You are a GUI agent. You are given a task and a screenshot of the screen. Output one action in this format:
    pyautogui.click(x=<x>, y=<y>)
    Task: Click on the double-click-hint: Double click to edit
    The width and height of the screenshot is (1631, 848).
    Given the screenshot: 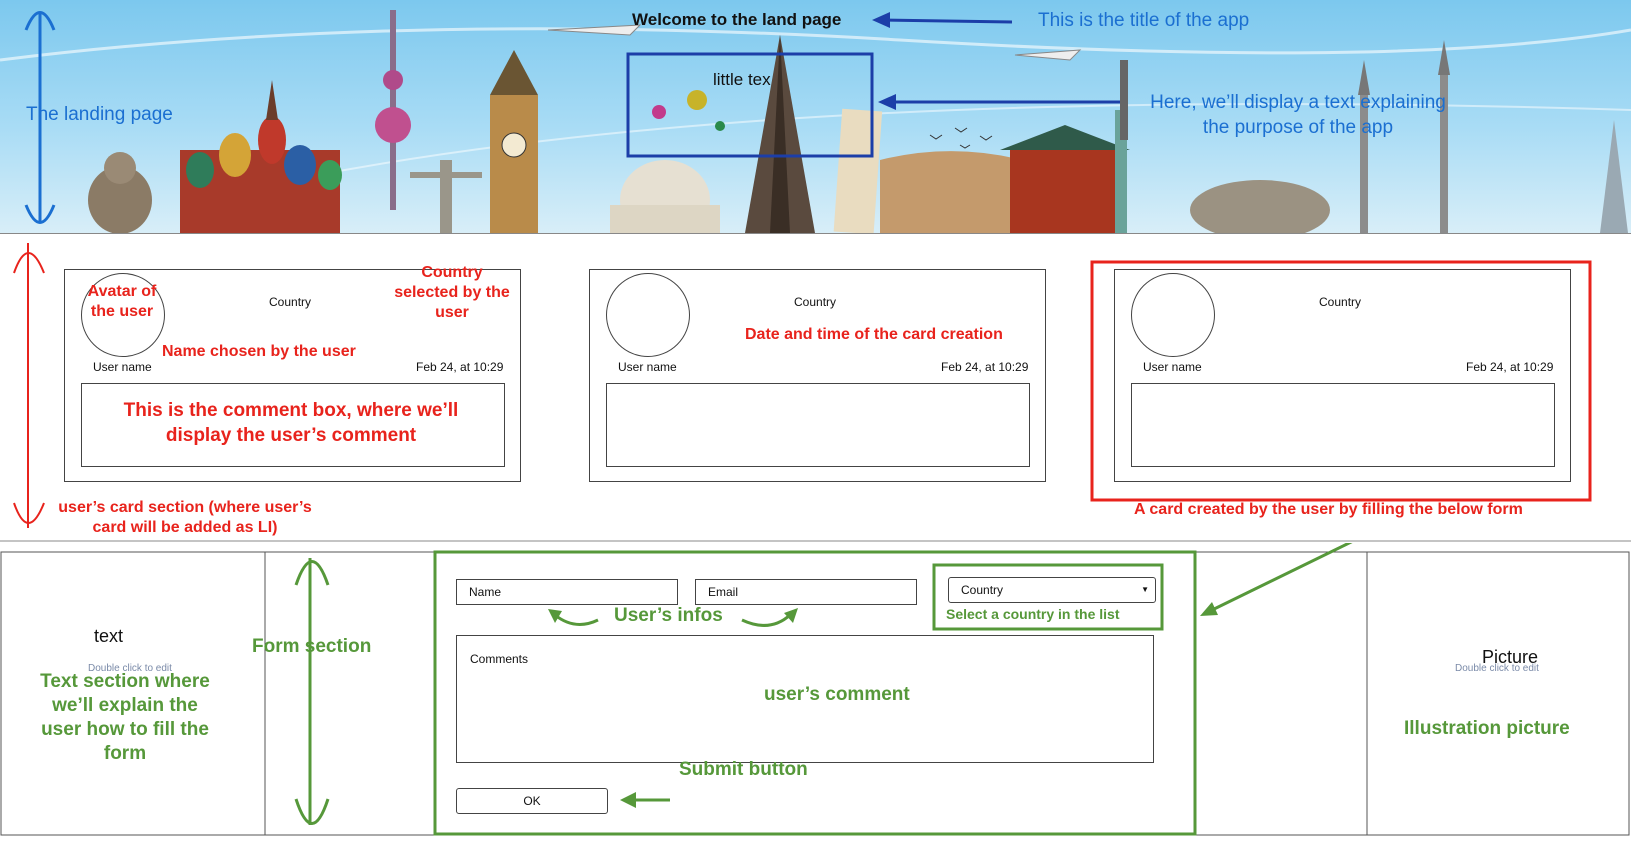 What is the action you would take?
    pyautogui.click(x=1497, y=668)
    